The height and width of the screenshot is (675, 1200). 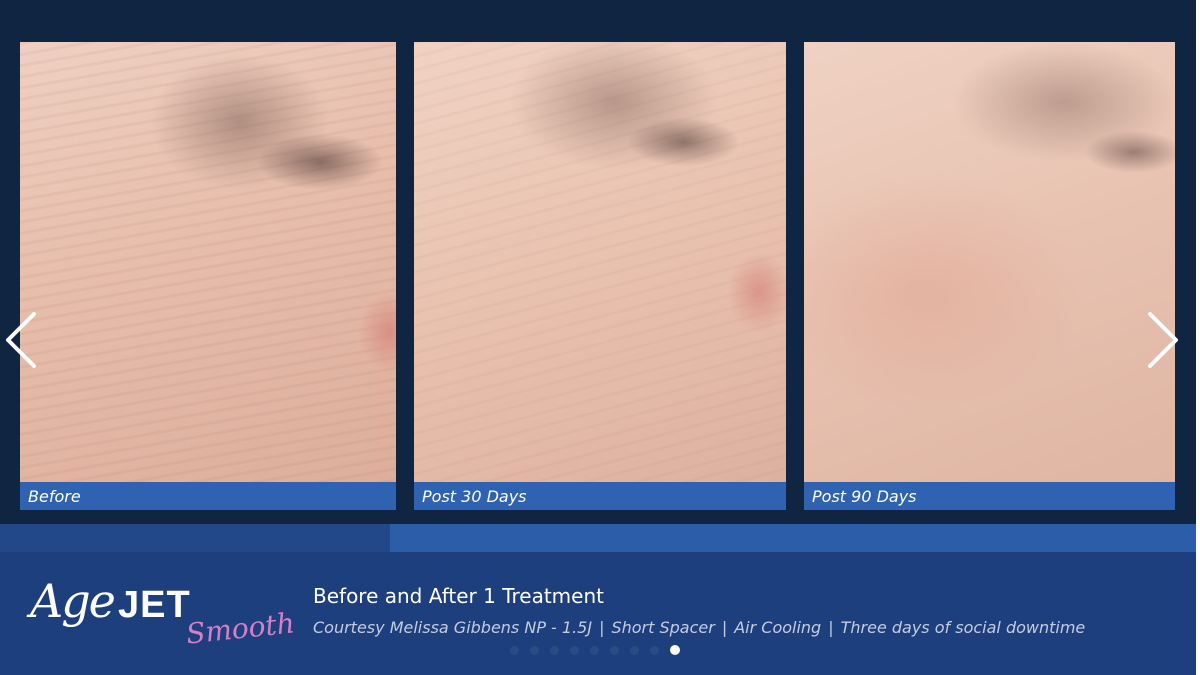 What do you see at coordinates (600, 496) in the screenshot?
I see `caption-bar: Post 30 Days` at bounding box center [600, 496].